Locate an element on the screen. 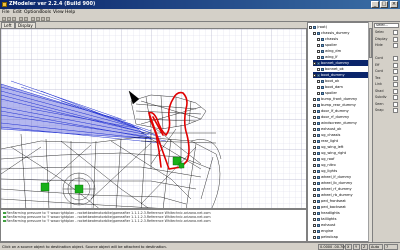  move-icon is located at coordinates (38, 19).